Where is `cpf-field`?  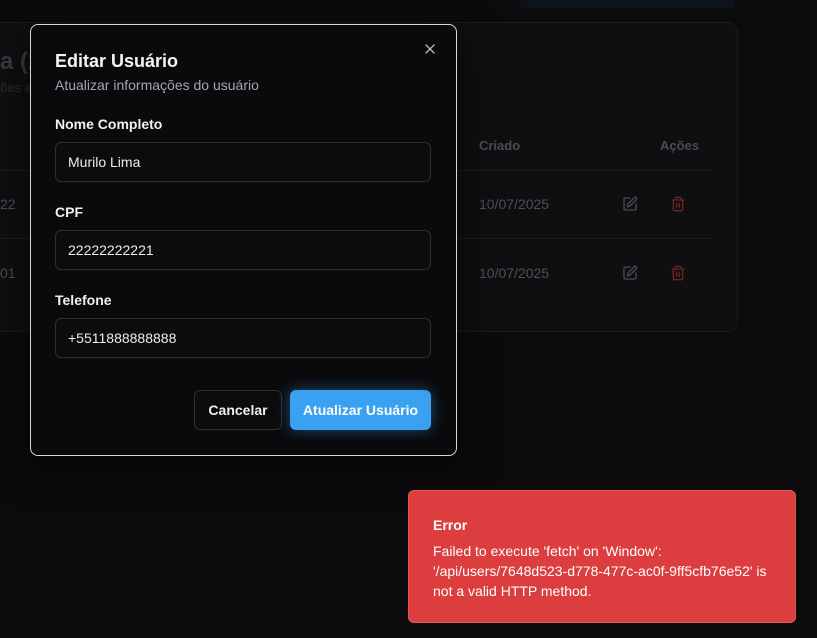 cpf-field is located at coordinates (243, 250).